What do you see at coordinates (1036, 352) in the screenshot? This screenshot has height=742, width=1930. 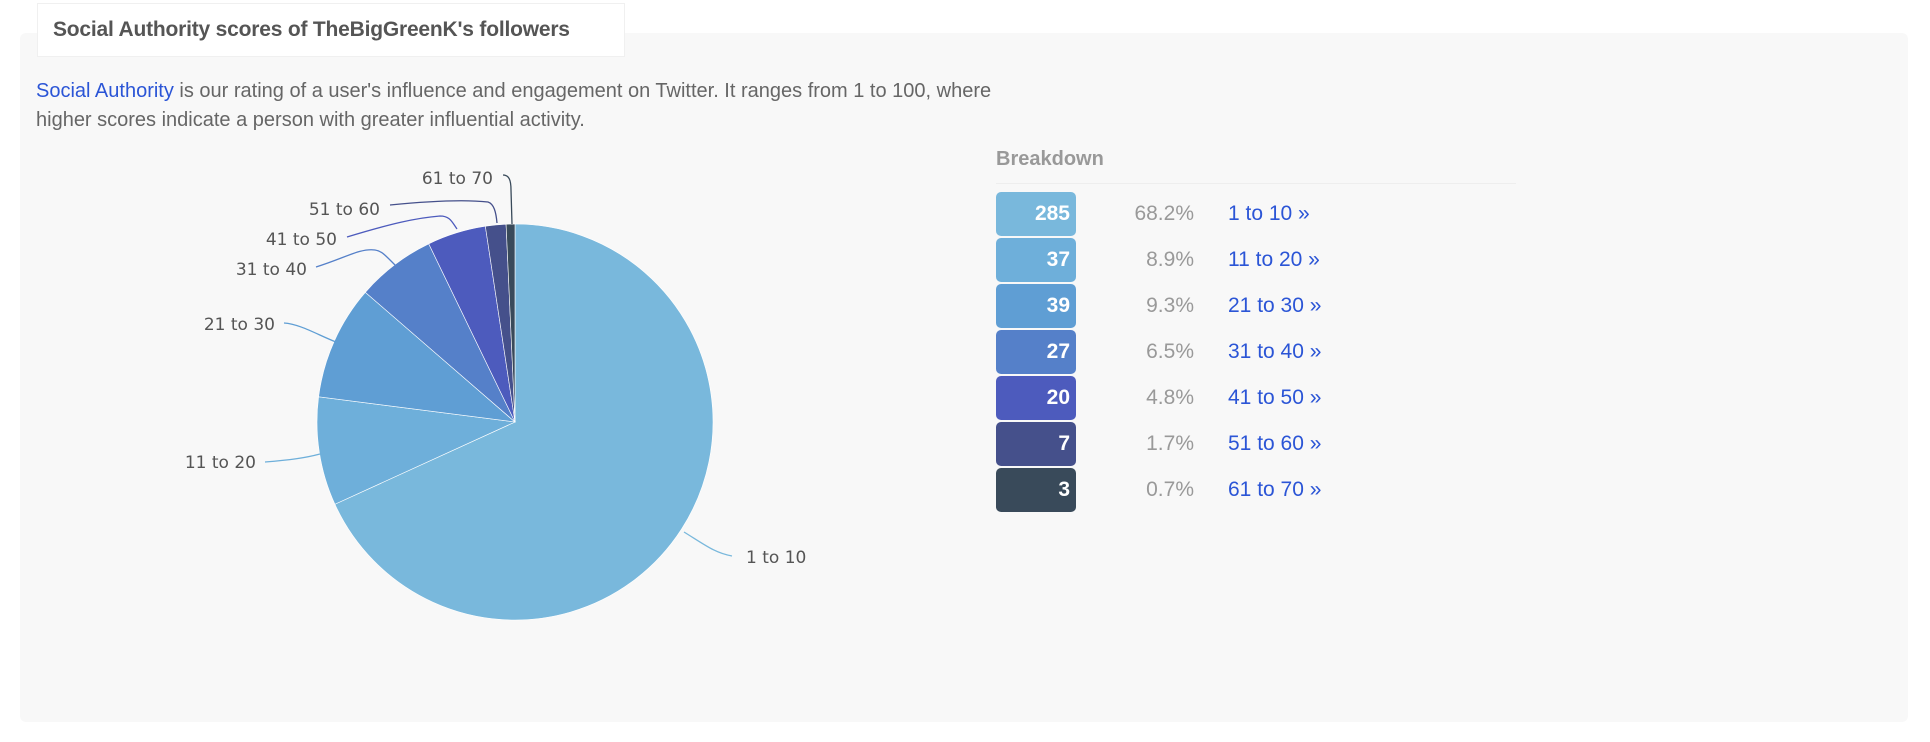 I see `count-badge: 27` at bounding box center [1036, 352].